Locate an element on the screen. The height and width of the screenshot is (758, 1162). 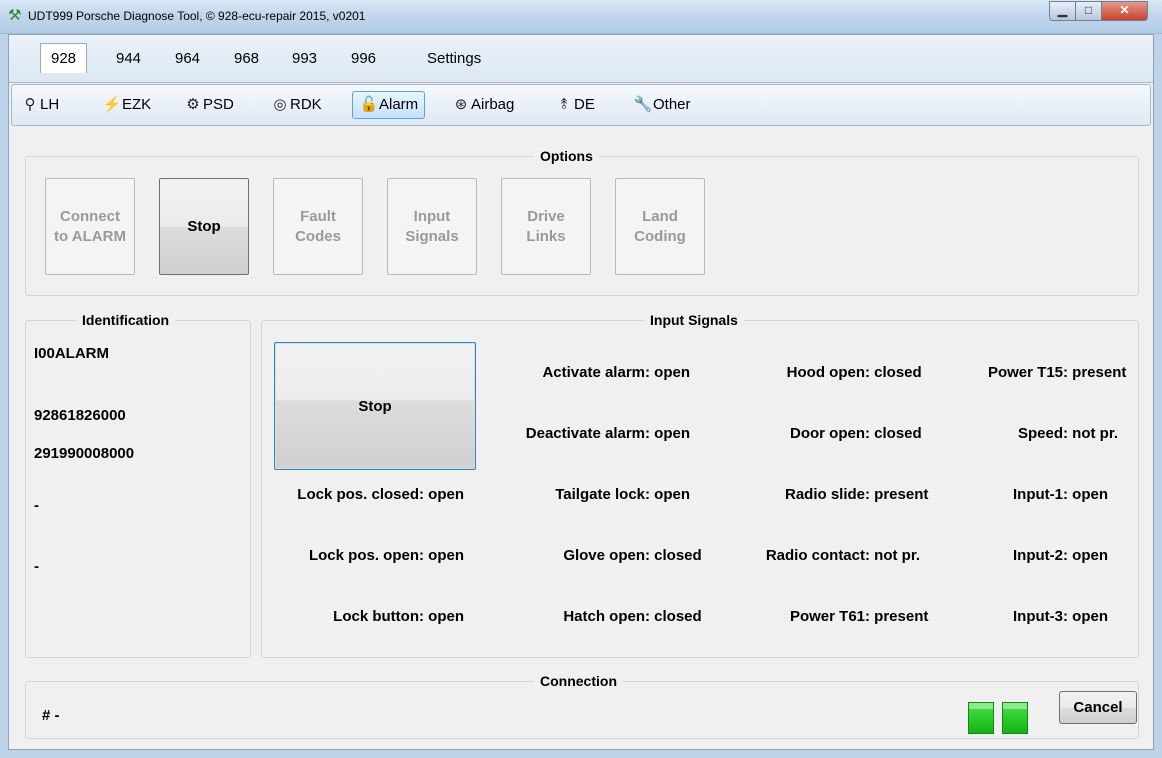
tire-icon: ◎ is located at coordinates (280, 104).